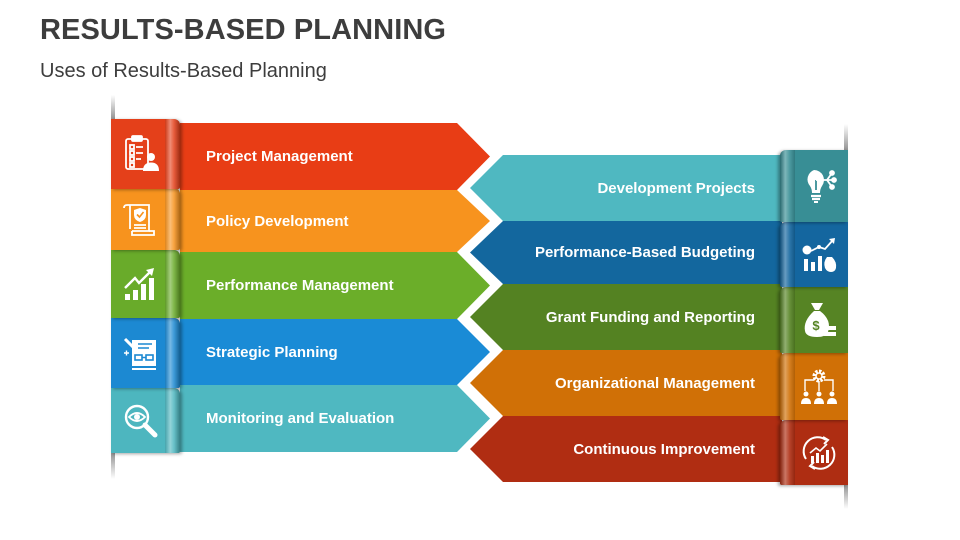 This screenshot has height=540, width=960. Describe the element at coordinates (113, 466) in the screenshot. I see `left-column-shadow-bottom` at that location.